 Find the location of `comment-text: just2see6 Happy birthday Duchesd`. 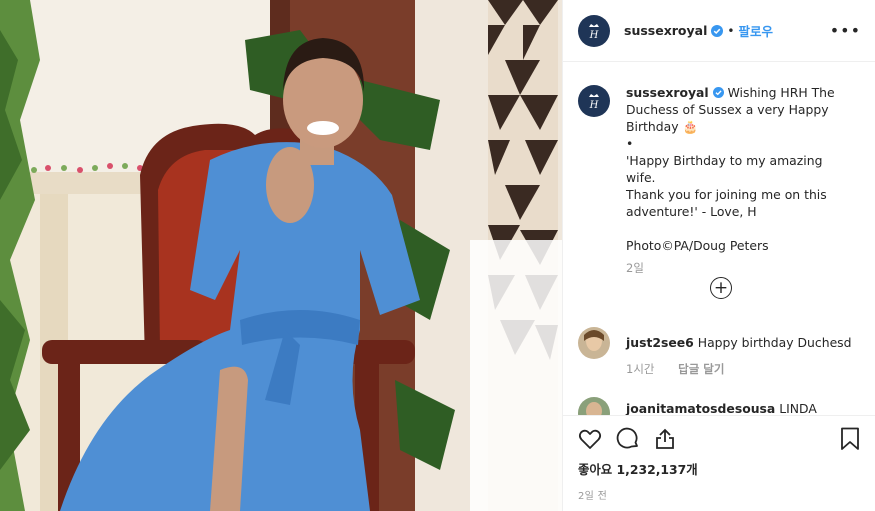

comment-text: just2see6 Happy birthday Duchesd is located at coordinates (739, 342).